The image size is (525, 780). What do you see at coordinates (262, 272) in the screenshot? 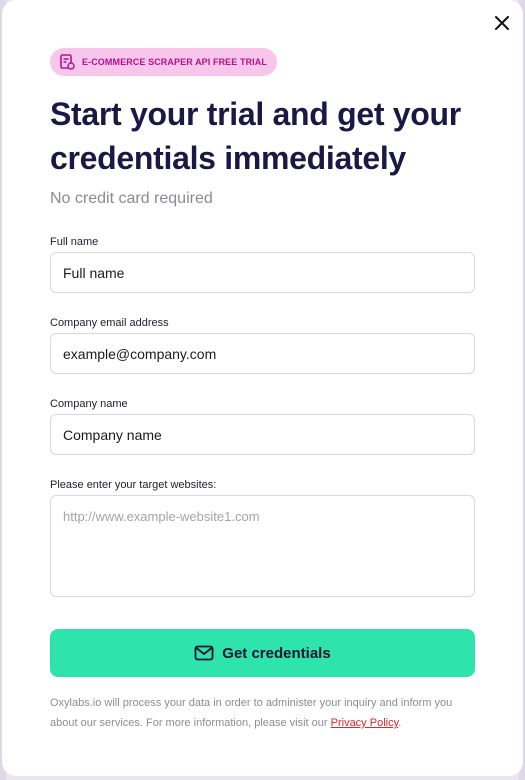
I see `full-name-field: Full name` at bounding box center [262, 272].